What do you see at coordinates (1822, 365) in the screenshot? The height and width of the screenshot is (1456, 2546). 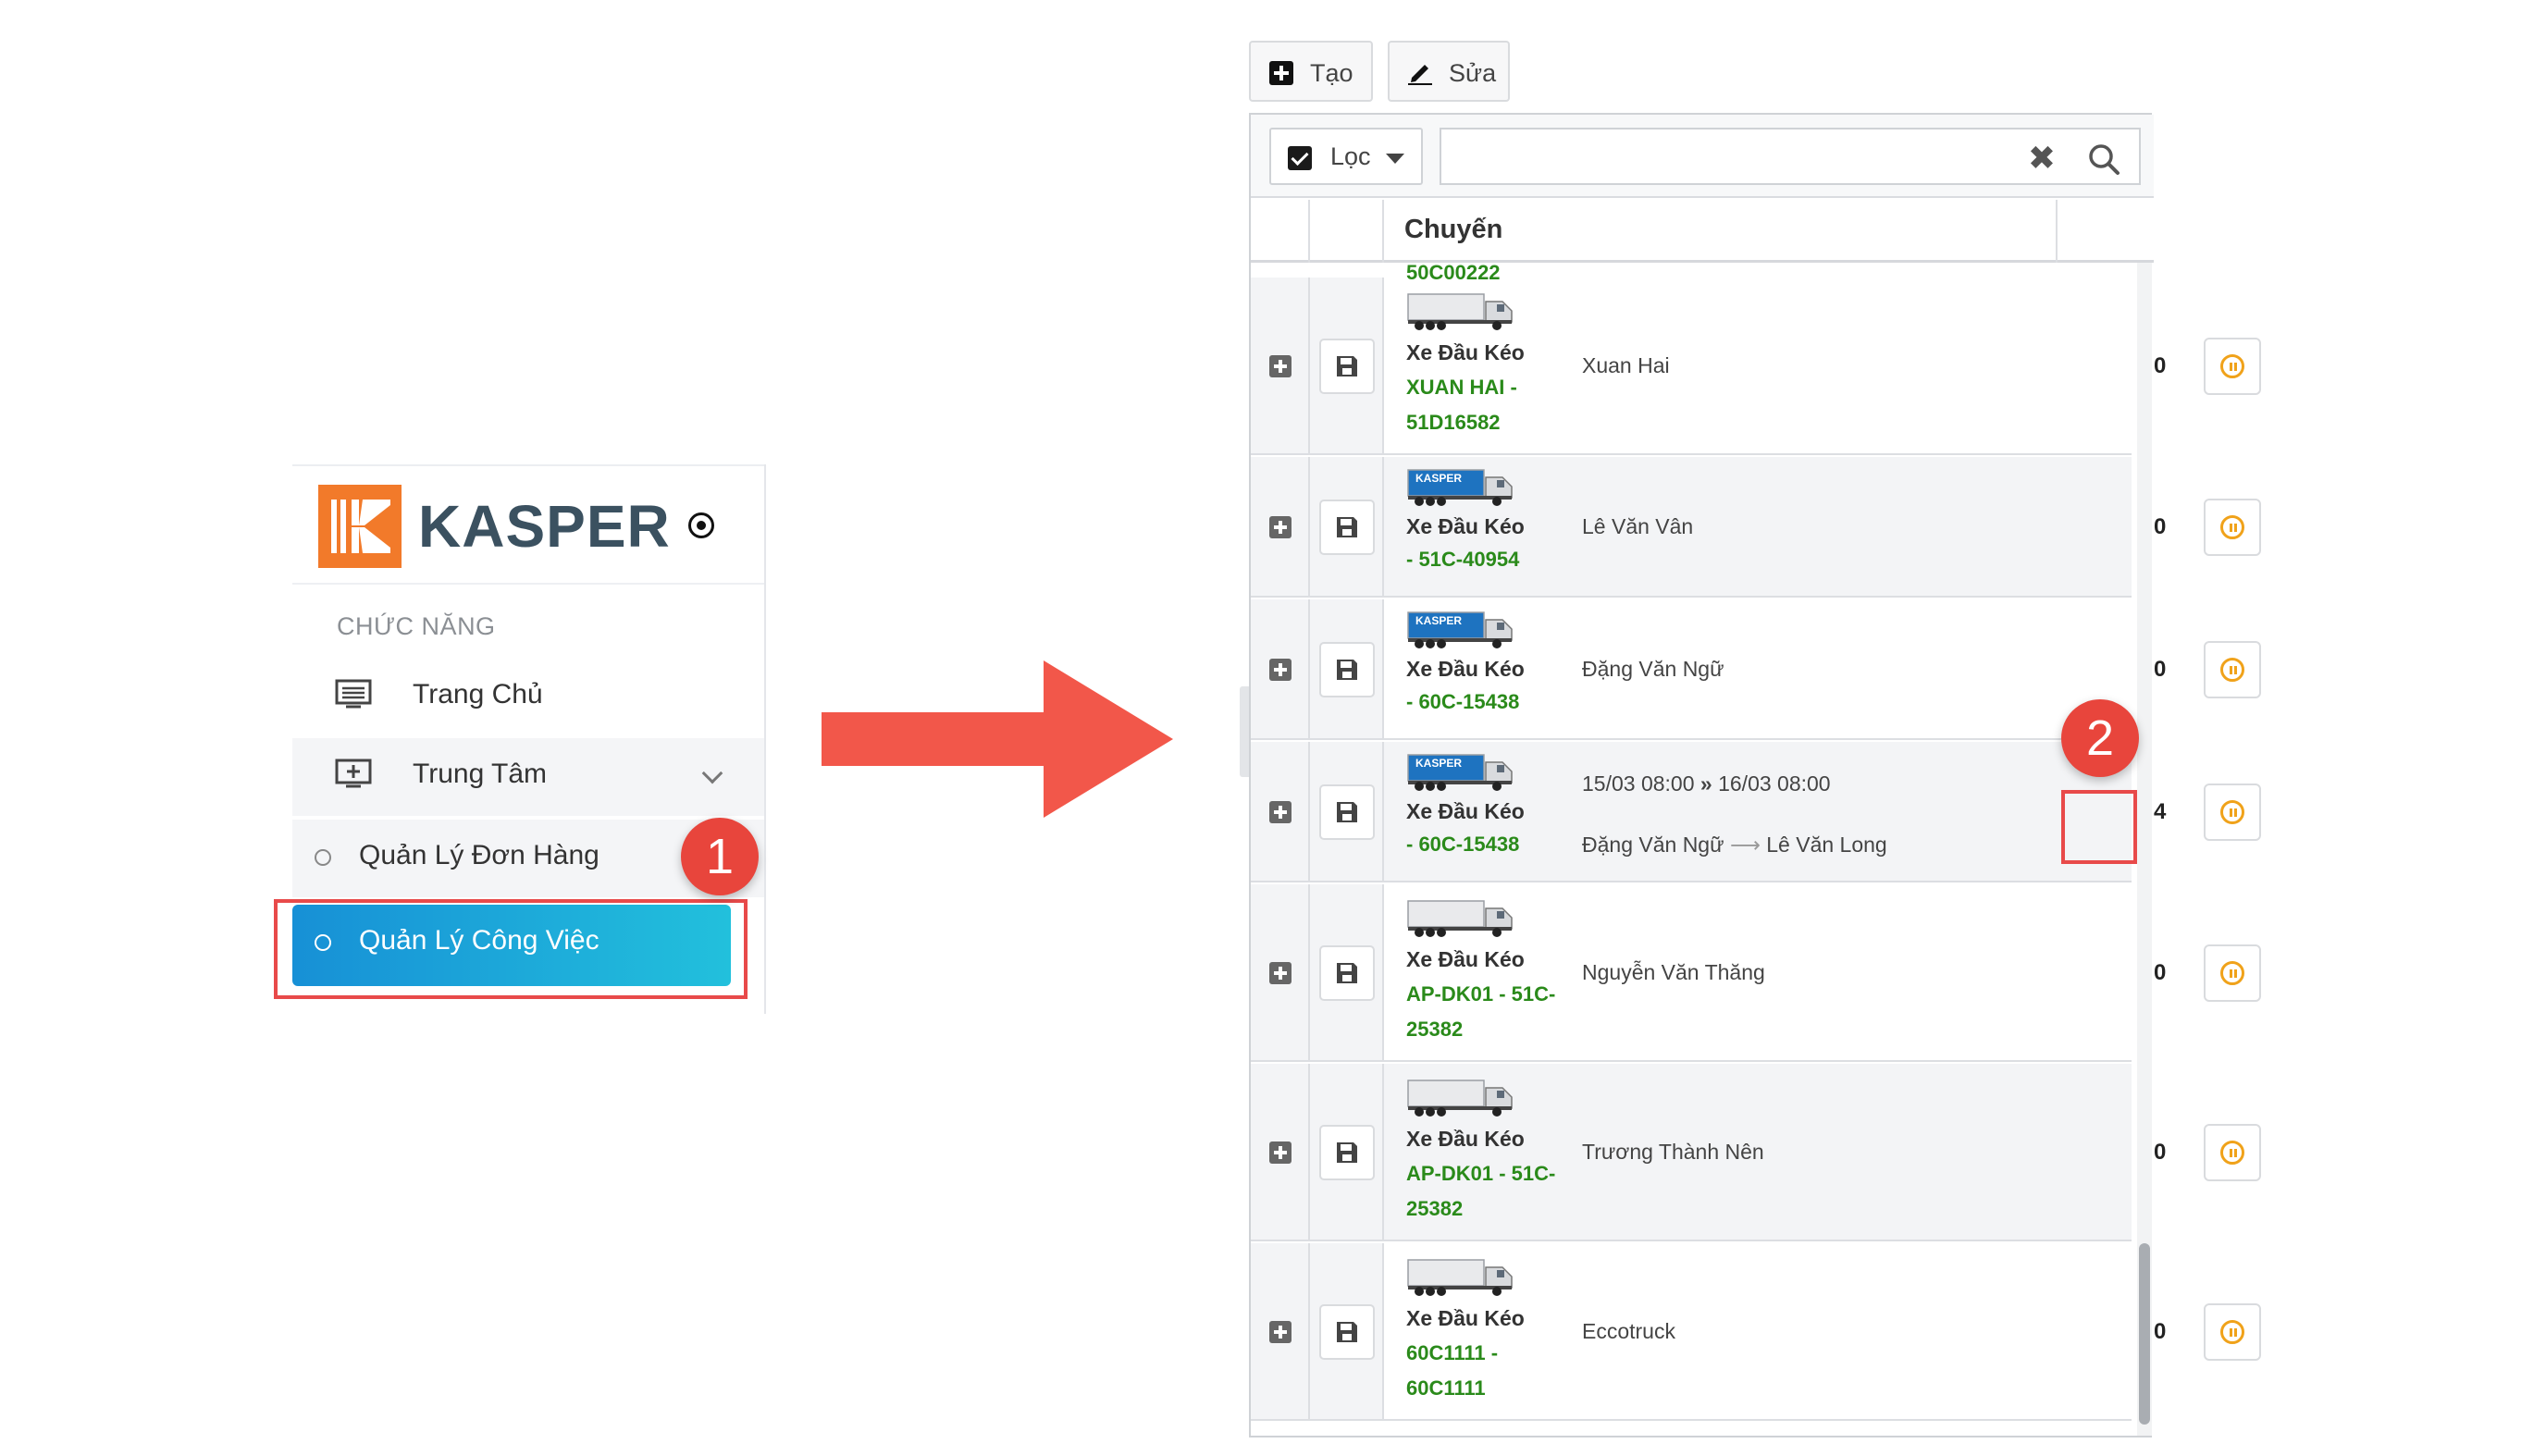 I see `trip-cell: Xe Đầu Kéo XUAN HAI - 51D16582 Xuan Hai 0` at bounding box center [1822, 365].